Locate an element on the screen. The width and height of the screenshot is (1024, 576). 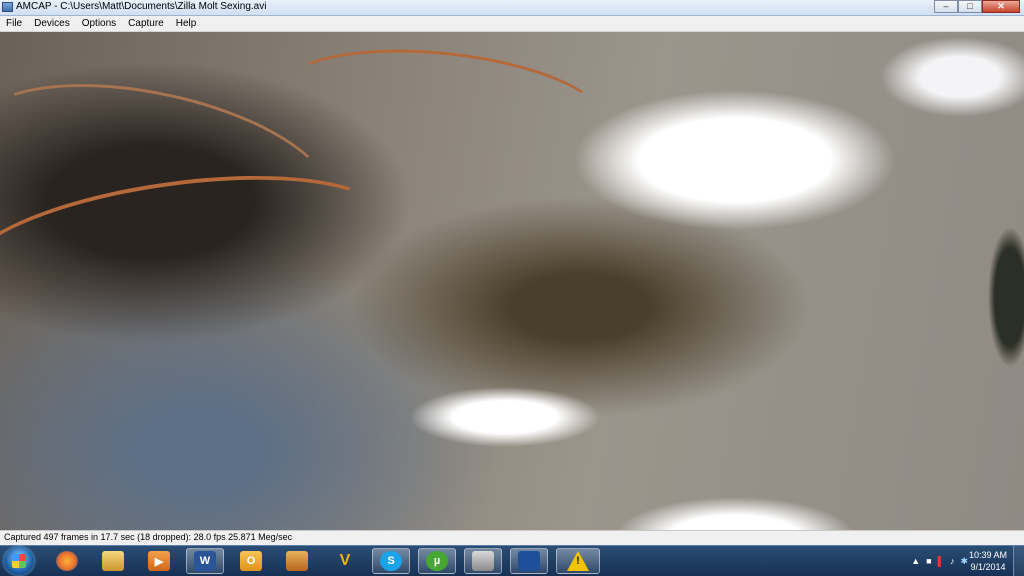
utorrent-icon: µ is located at coordinates (437, 561).